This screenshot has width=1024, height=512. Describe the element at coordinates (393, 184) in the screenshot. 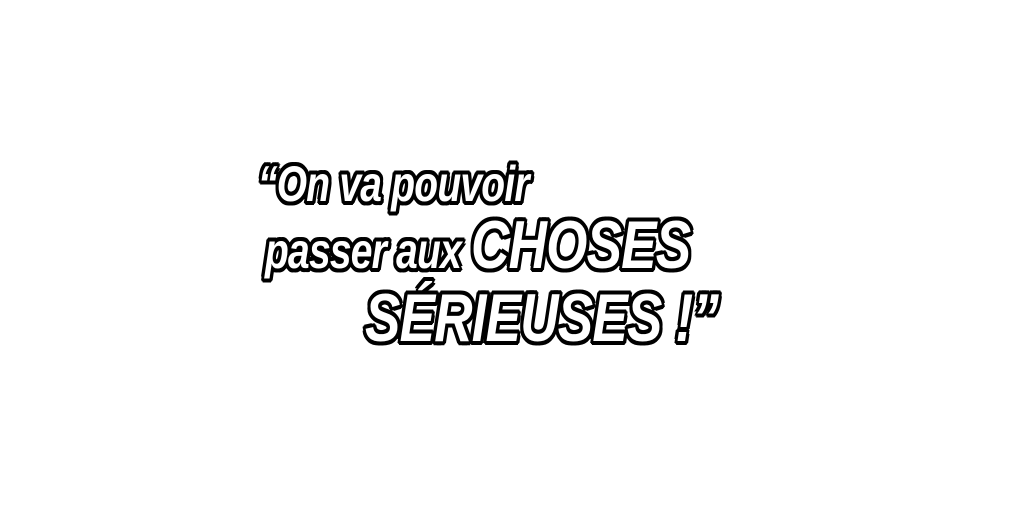

I see `quote-line-1: “On va pouvoir` at that location.